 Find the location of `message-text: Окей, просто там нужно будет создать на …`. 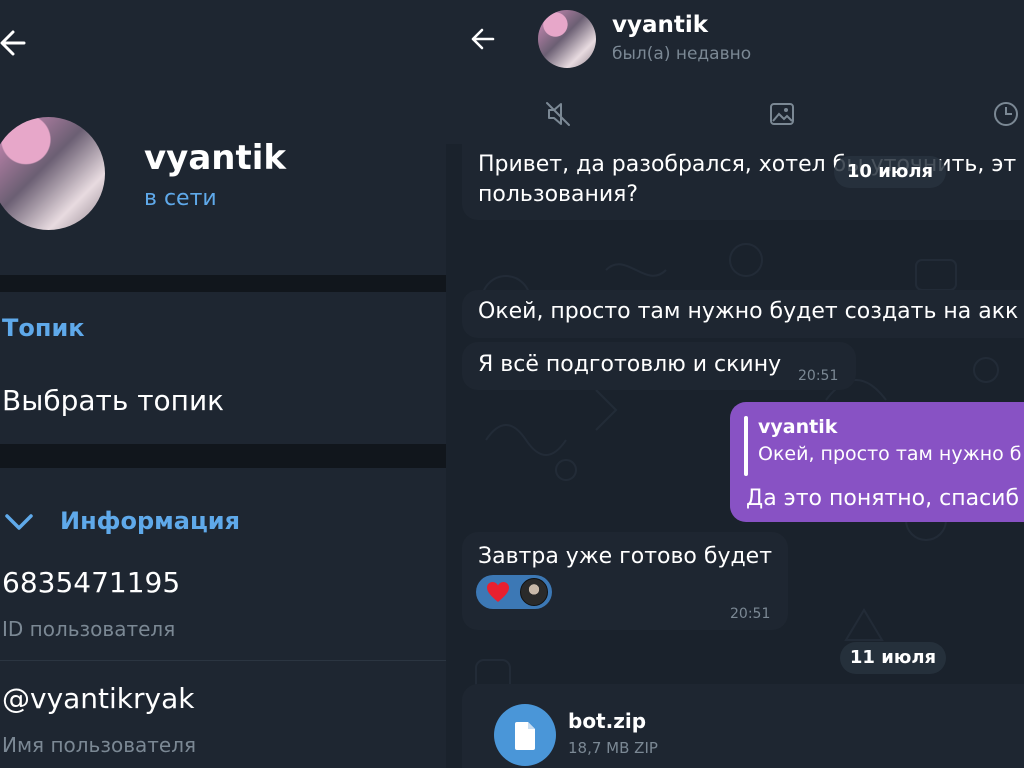

message-text: Окей, просто там нужно будет создать на … is located at coordinates (748, 311).